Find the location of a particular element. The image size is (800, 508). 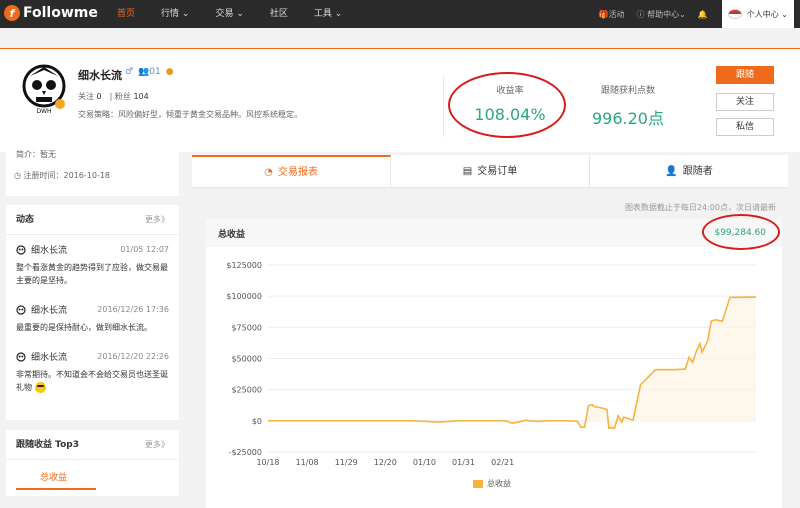

message-button: 私信 is located at coordinates (745, 127).